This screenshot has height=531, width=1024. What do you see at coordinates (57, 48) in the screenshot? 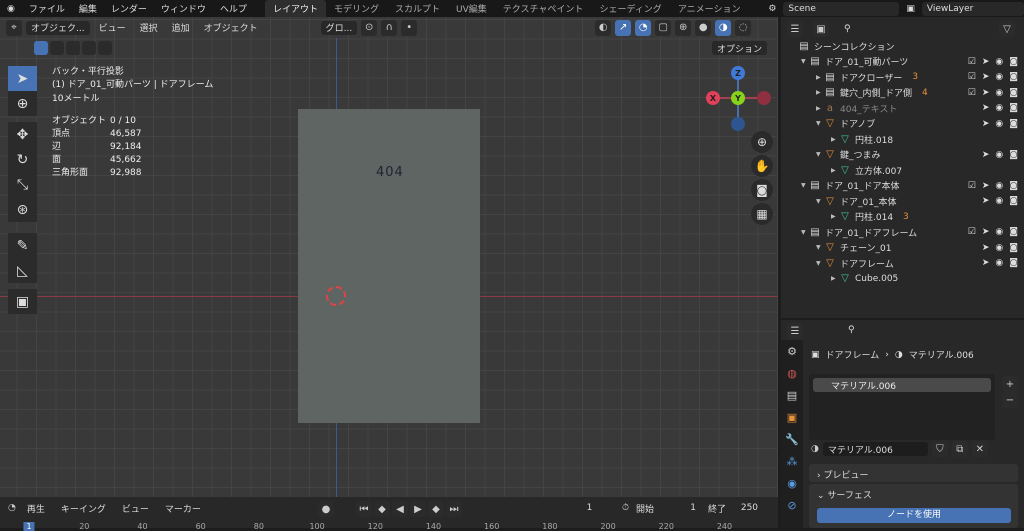
I see `select-extend-icon` at bounding box center [57, 48].